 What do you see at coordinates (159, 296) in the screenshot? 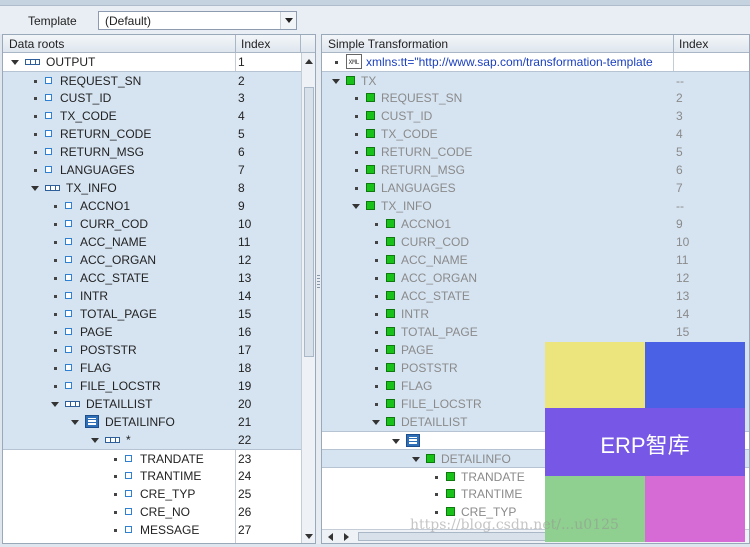
I see `tree-row: INTR 14` at bounding box center [159, 296].